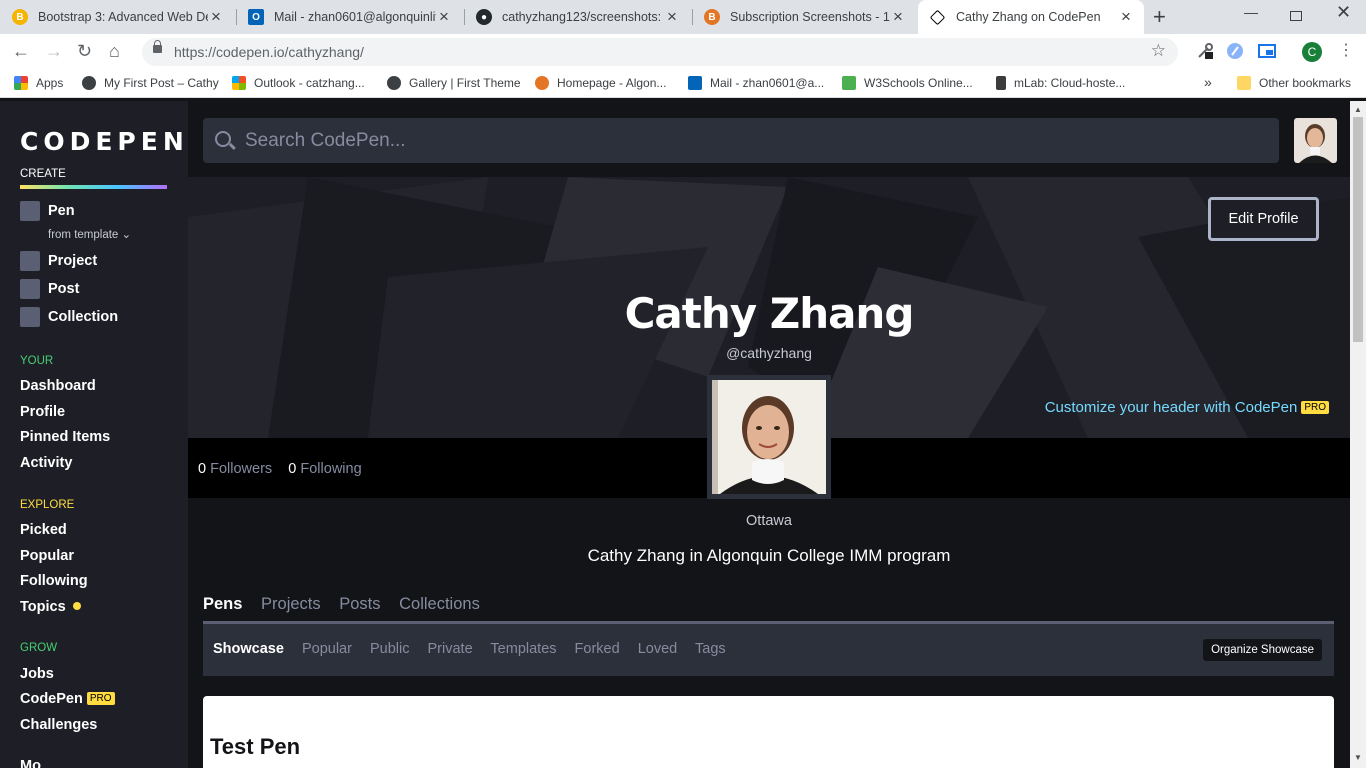 The width and height of the screenshot is (1366, 768). What do you see at coordinates (1001, 83) in the screenshot?
I see `mlab-icon` at bounding box center [1001, 83].